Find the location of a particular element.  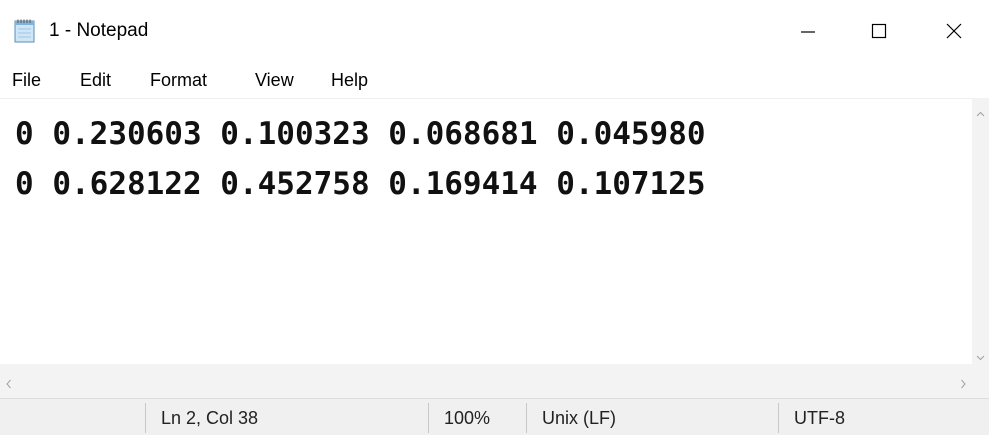

chevron-down-icon is located at coordinates (980, 355).